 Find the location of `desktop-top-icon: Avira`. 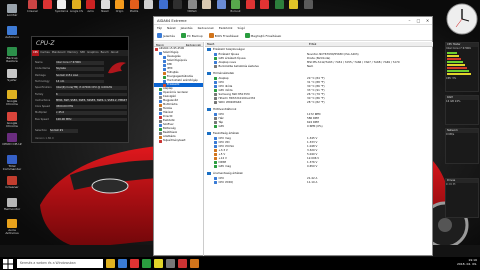

desktop-top-icon: Avira is located at coordinates (90, 8).